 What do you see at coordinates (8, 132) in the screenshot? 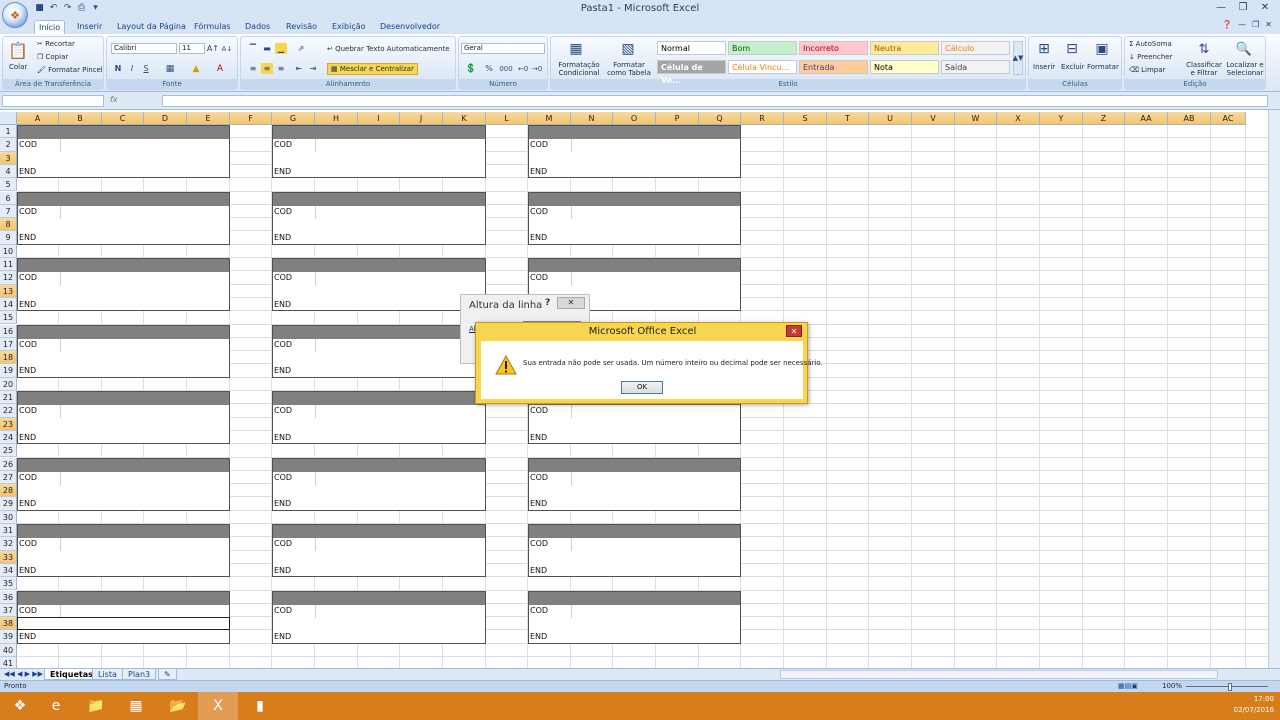
I see `row-header: 1` at bounding box center [8, 132].